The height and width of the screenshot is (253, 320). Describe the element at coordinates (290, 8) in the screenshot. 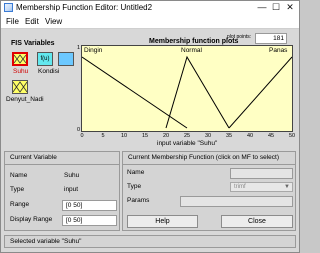

I see `close-window-button: ✕` at that location.